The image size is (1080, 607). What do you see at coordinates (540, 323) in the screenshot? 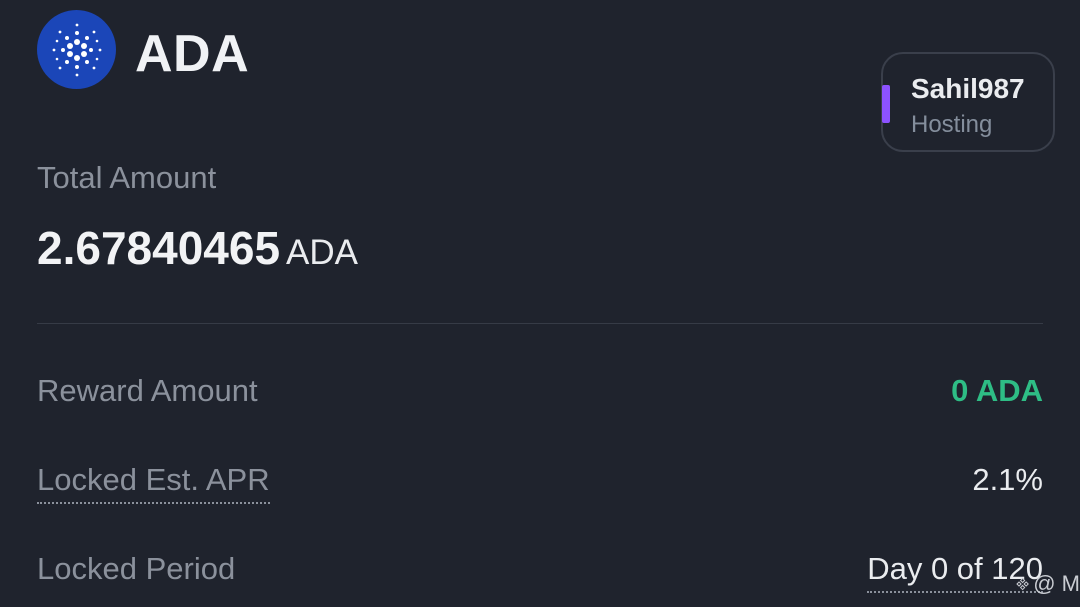
I see `divider` at bounding box center [540, 323].